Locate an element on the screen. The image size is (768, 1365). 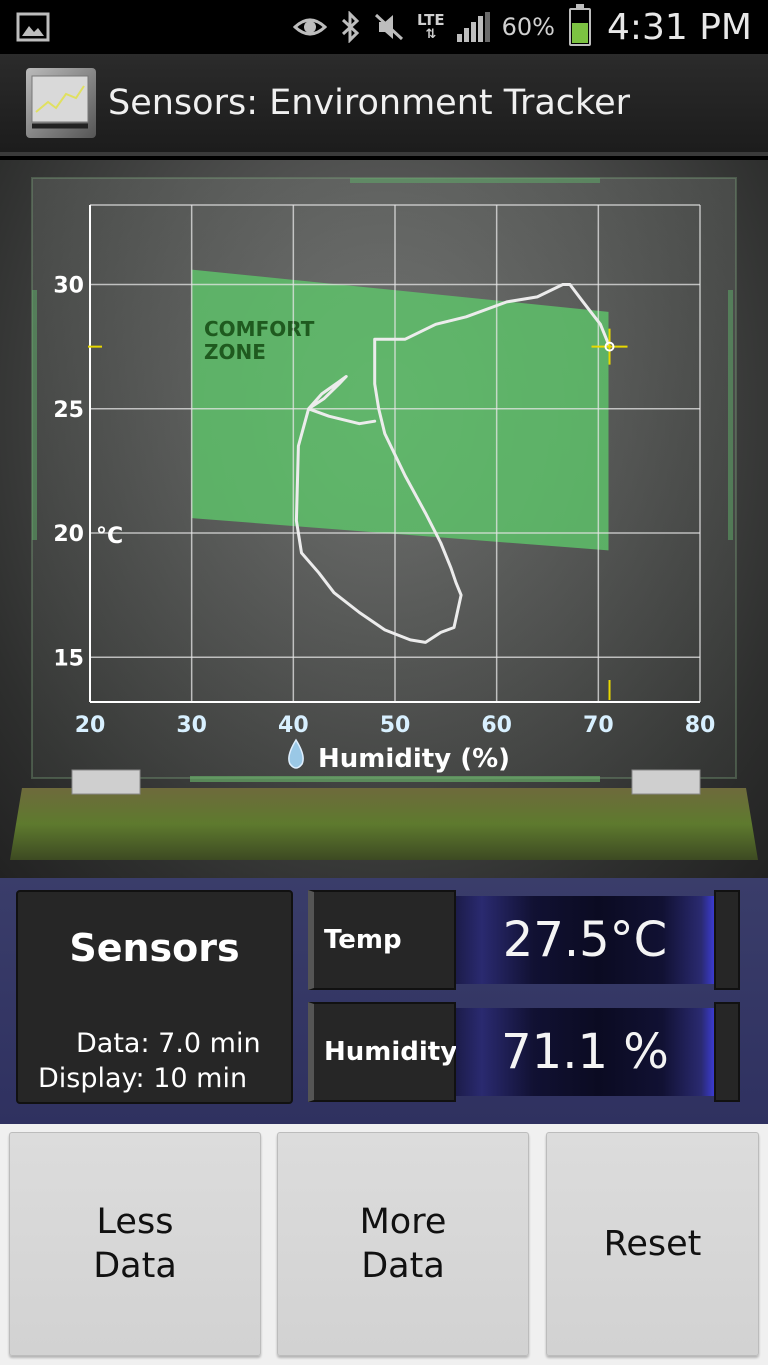
glass-edge-top is located at coordinates (475, 180).